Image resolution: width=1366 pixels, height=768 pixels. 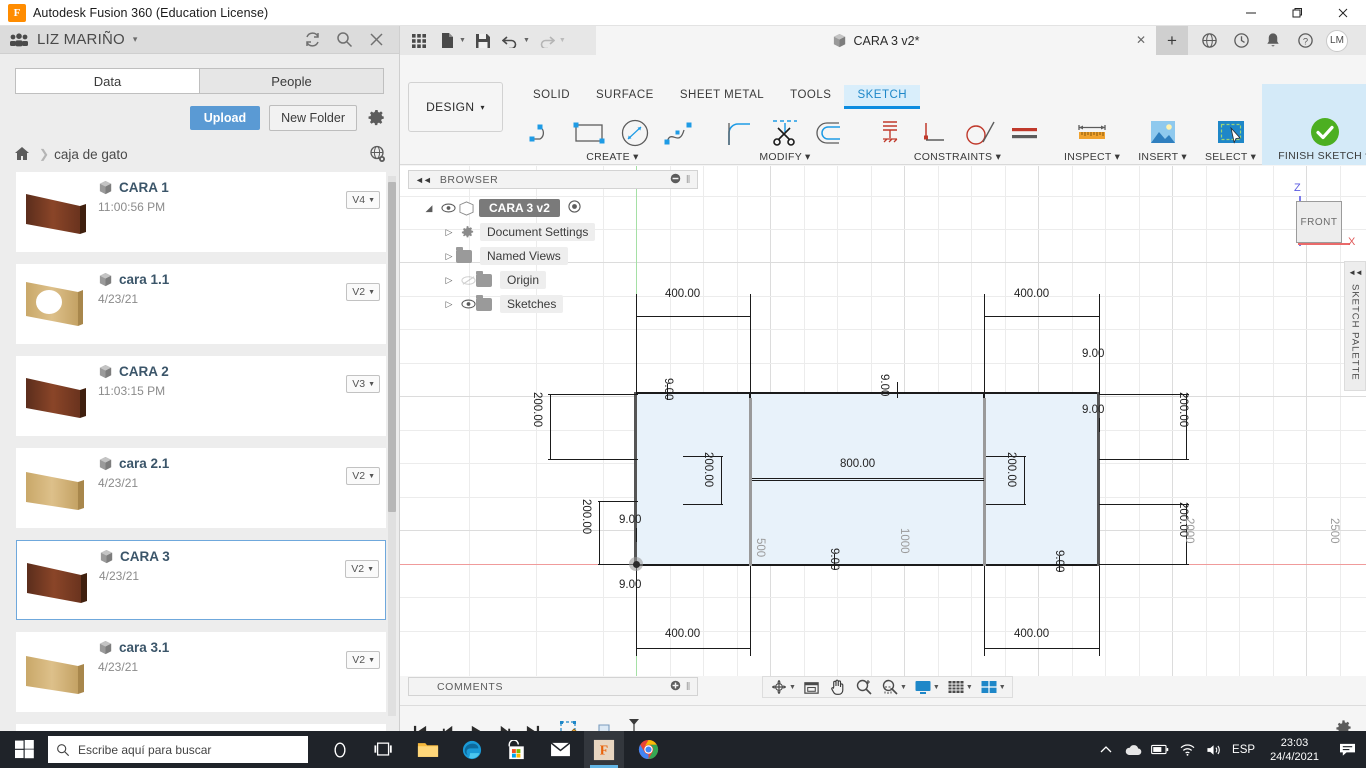 I want to click on tab-data: Data, so click(x=107, y=81).